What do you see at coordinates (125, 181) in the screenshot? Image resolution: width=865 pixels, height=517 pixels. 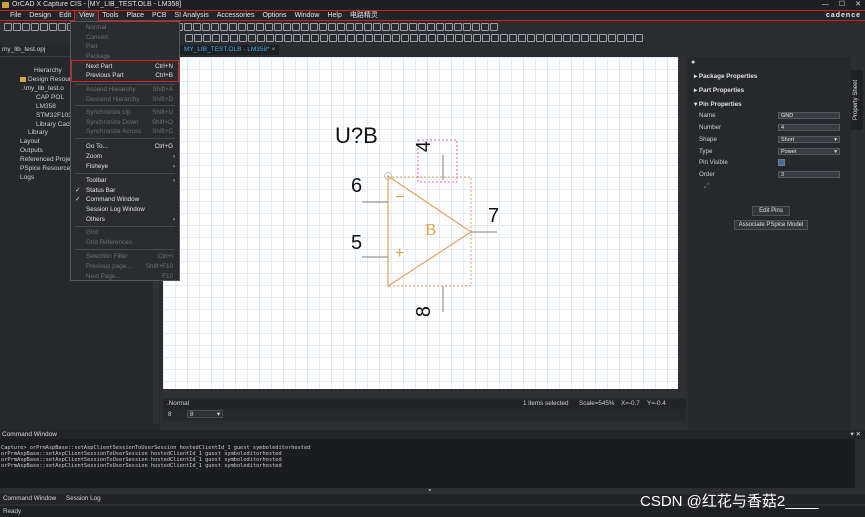 I see `menu-item-toolbar: Toolbar ›` at bounding box center [125, 181].